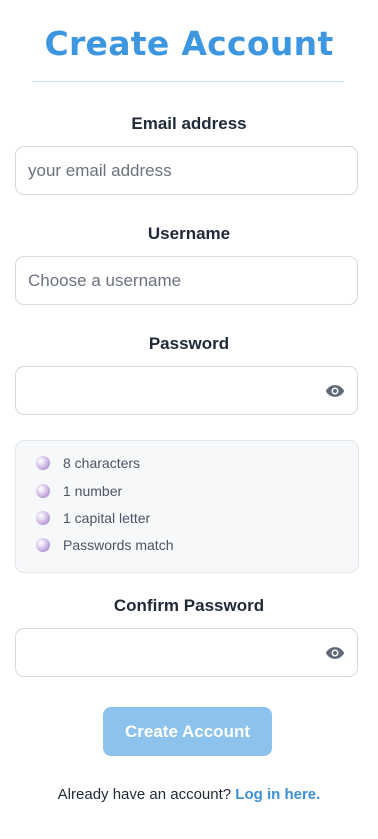  I want to click on password-label: Password, so click(189, 343).